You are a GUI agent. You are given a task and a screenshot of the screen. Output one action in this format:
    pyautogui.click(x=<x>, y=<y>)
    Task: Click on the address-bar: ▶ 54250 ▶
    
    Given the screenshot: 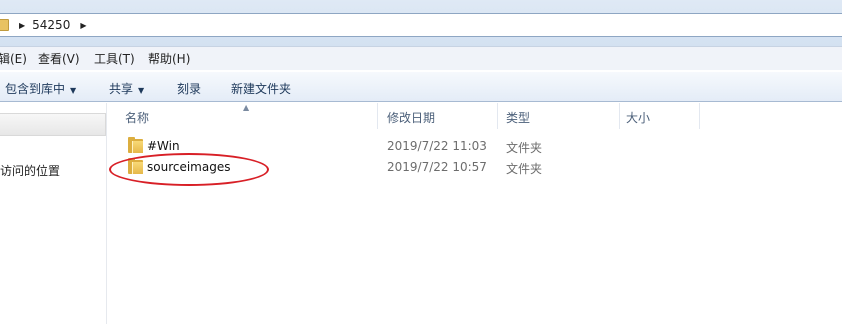 What is the action you would take?
    pyautogui.click(x=421, y=25)
    